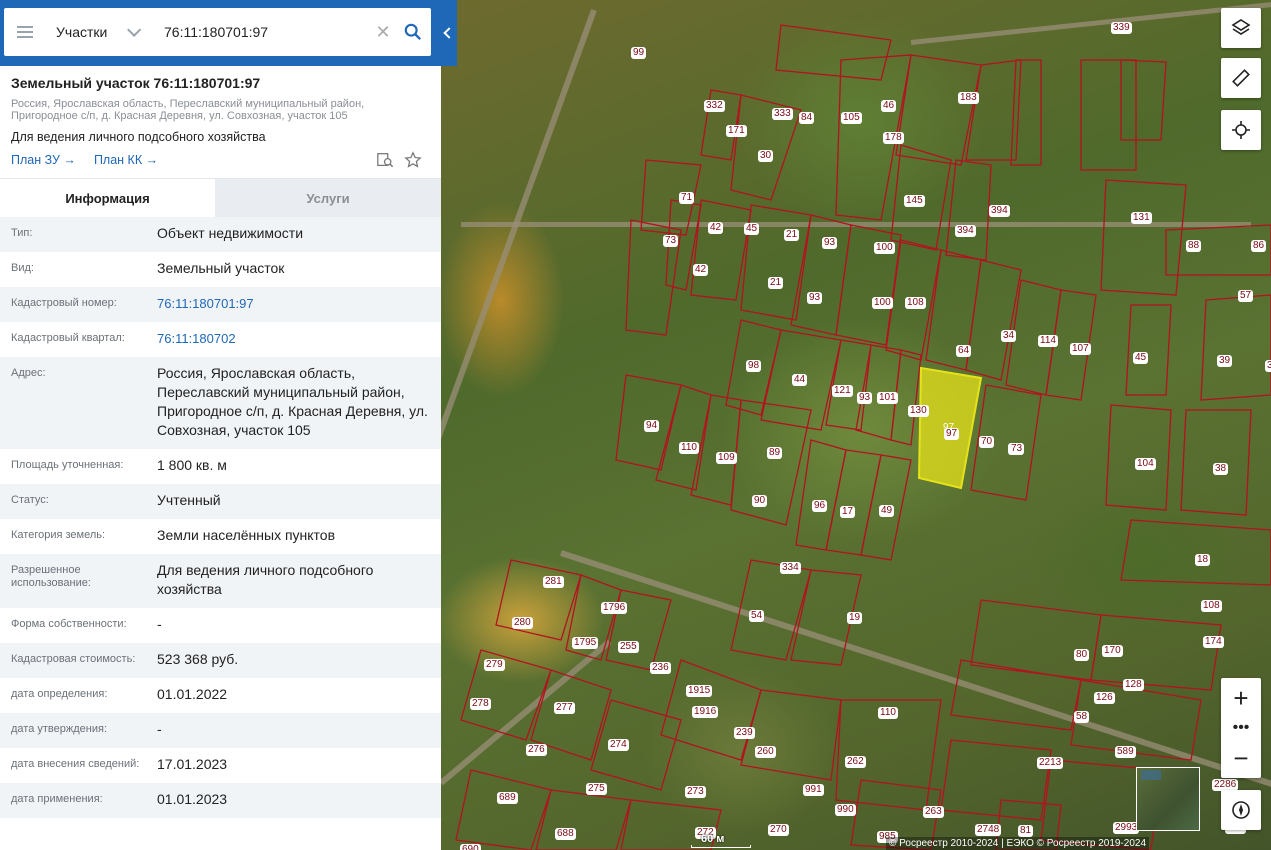 Image resolution: width=1271 pixels, height=850 pixels. What do you see at coordinates (293, 303) in the screenshot?
I see `info-row-value: 76:11:180701:97` at bounding box center [293, 303].